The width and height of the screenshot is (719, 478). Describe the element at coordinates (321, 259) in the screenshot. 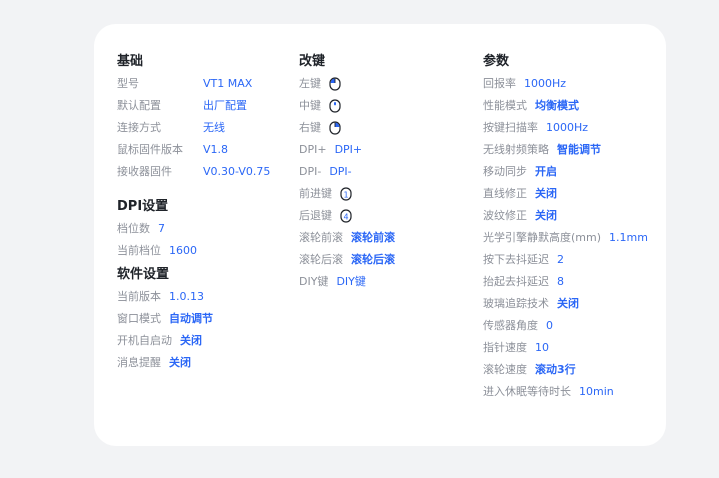

I see `row-label: 滚轮后滚` at that location.